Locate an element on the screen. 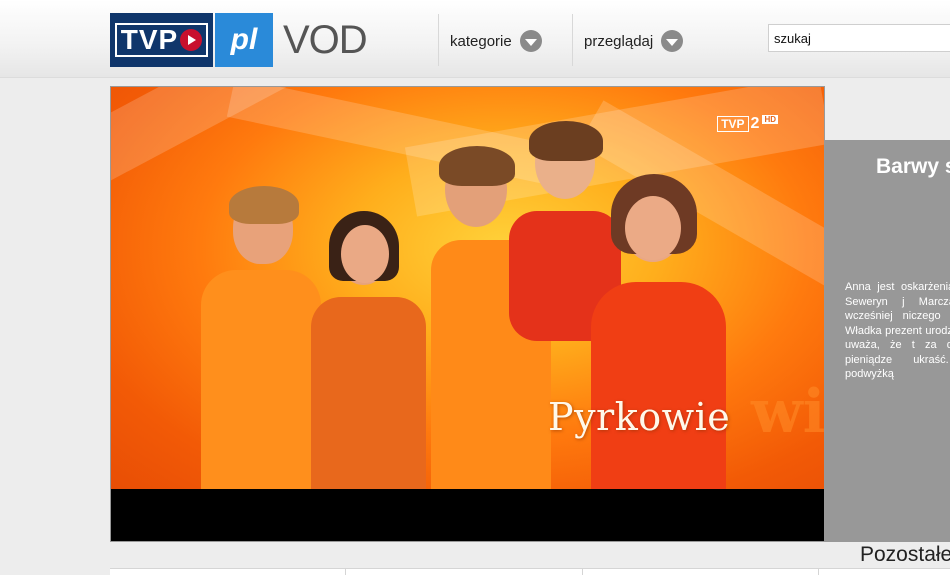  search-input is located at coordinates (859, 38).